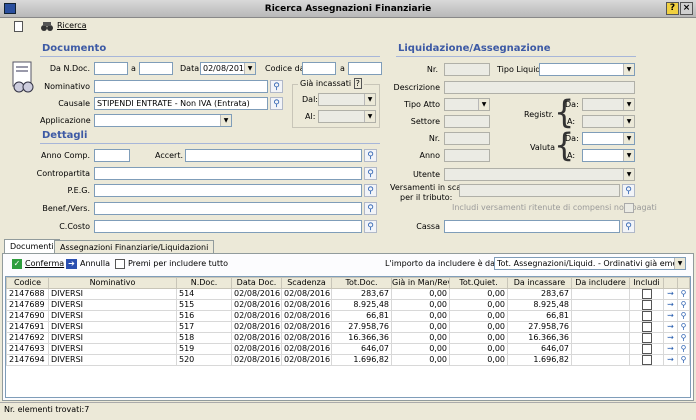 The height and width of the screenshot is (420, 696). What do you see at coordinates (228, 173) in the screenshot?
I see `contropartita-input` at bounding box center [228, 173].